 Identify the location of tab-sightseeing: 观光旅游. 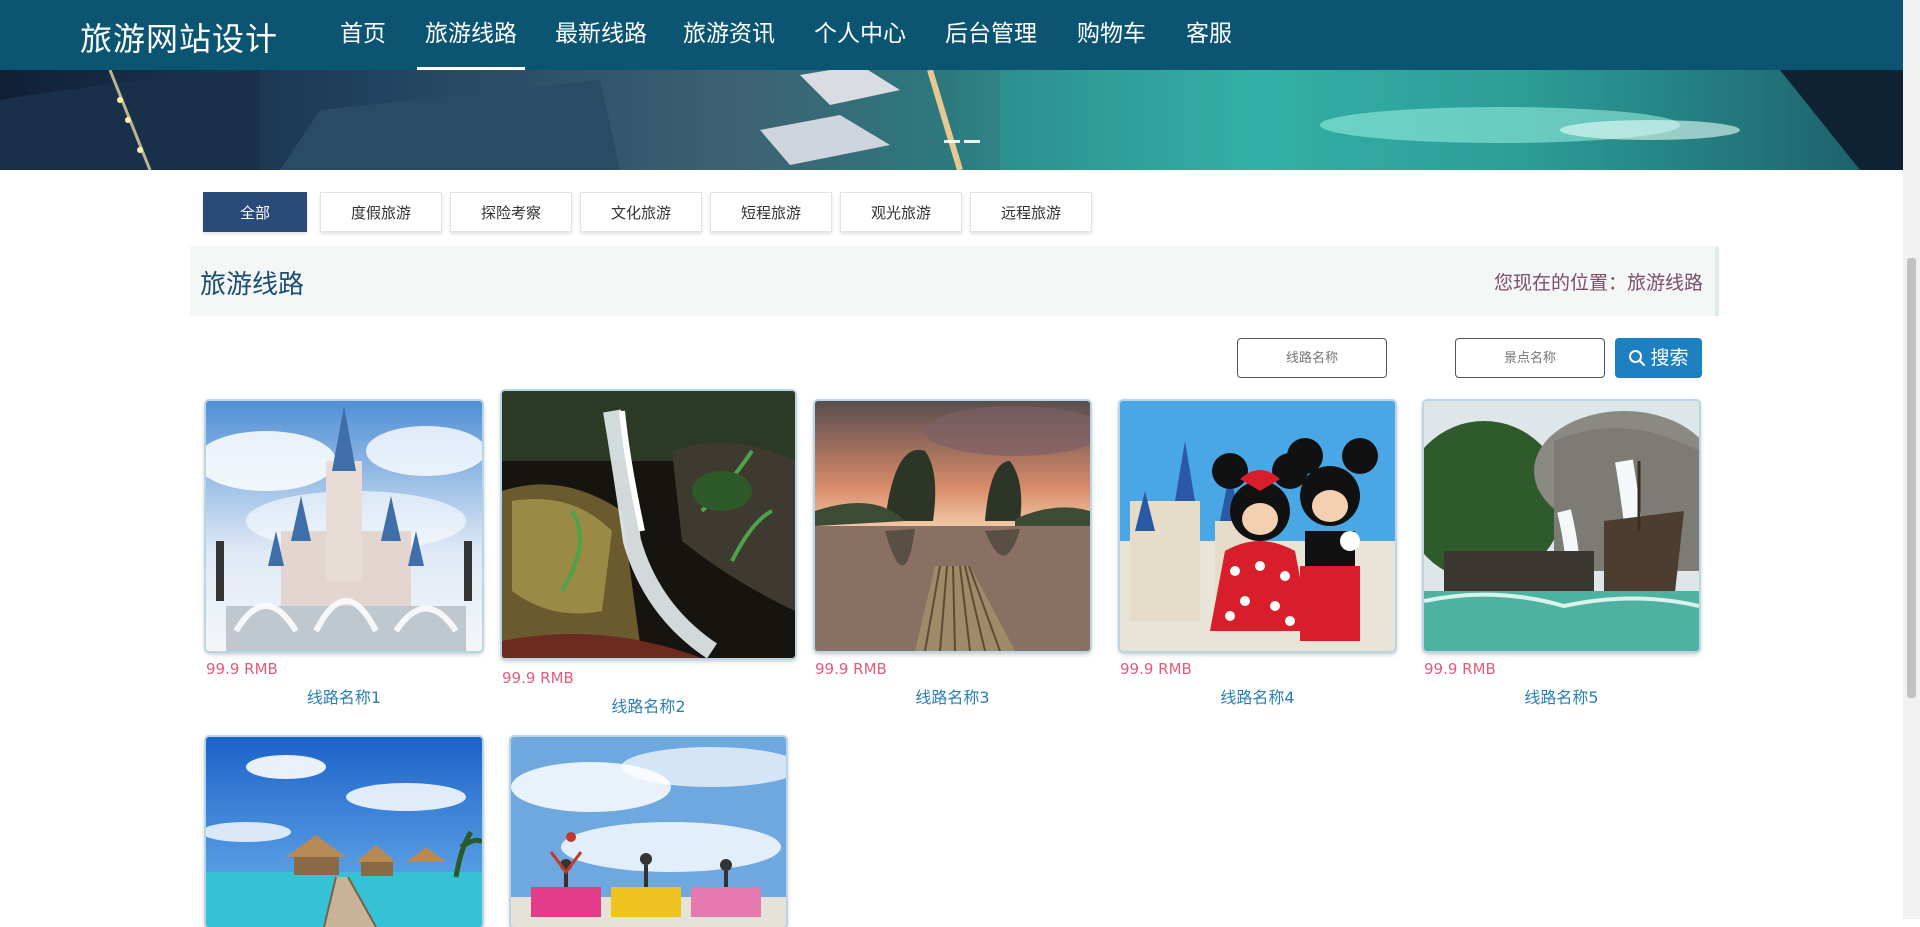
(901, 212).